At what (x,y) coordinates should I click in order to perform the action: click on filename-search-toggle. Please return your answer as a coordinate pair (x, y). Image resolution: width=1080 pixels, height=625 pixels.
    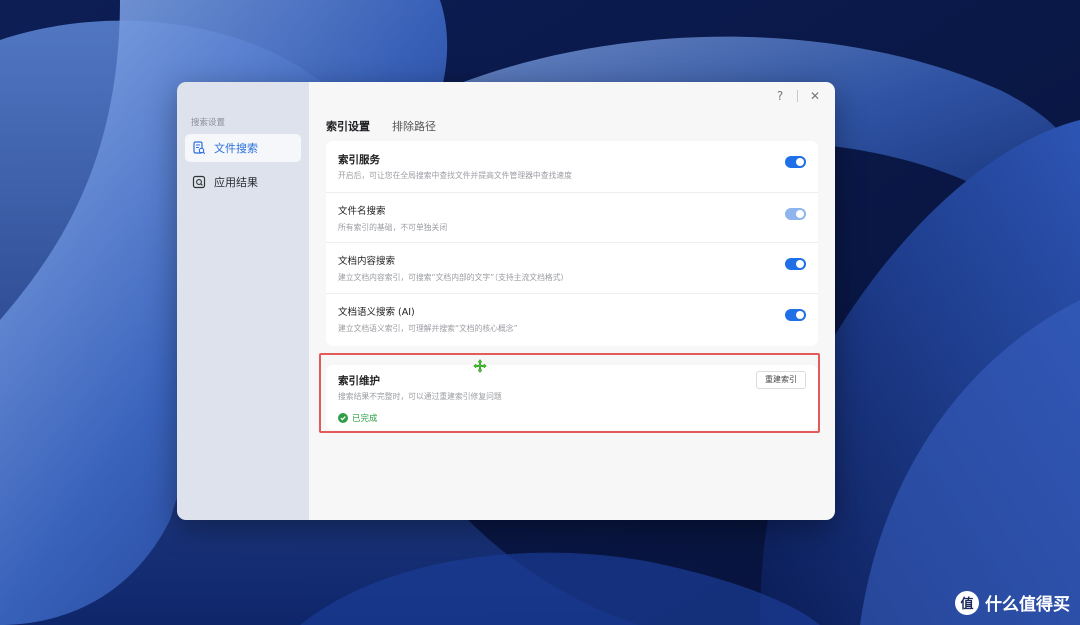
    Looking at the image, I should click on (795, 213).